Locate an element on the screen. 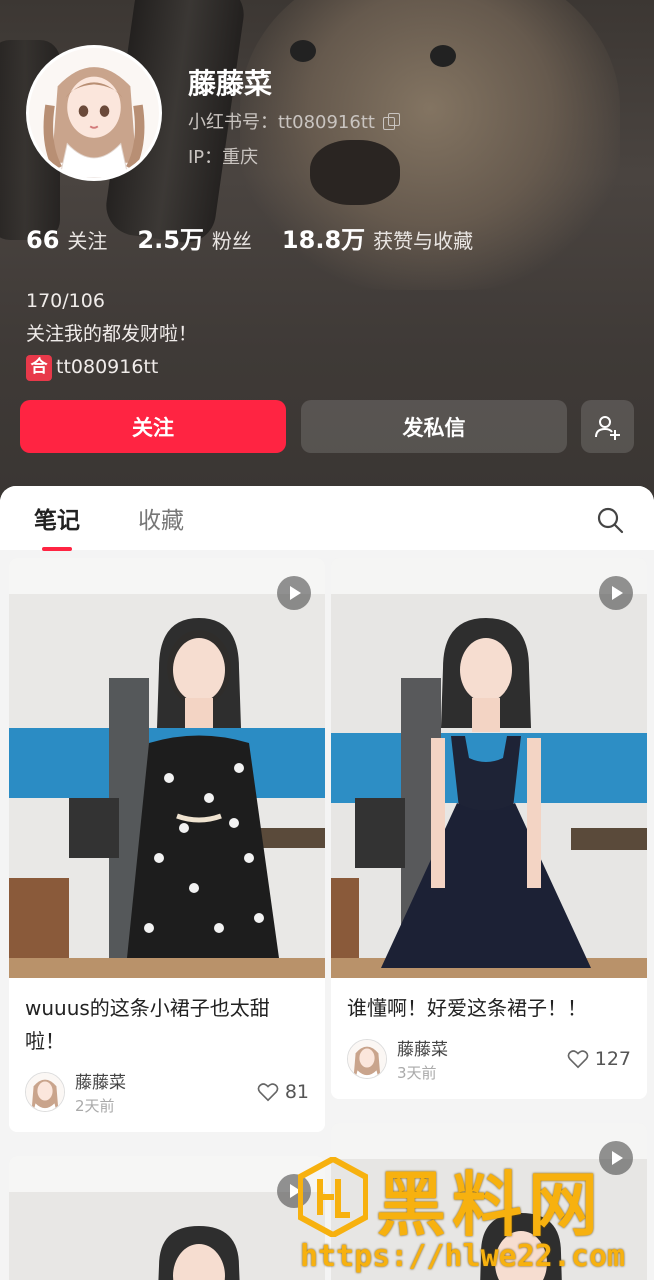  post-time: 2天前 is located at coordinates (95, 1106).